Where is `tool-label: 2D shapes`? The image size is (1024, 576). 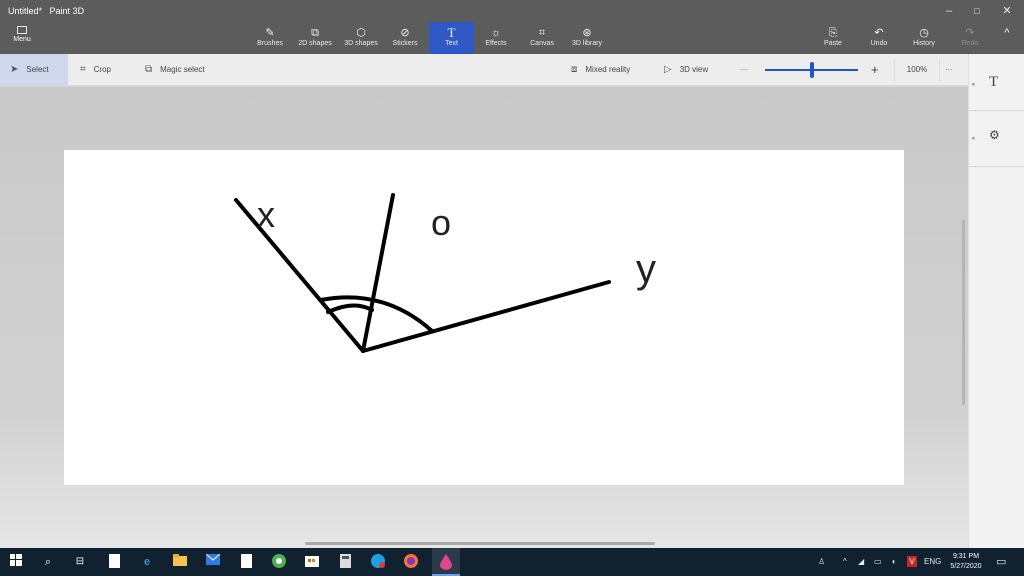
tool-label: 2D shapes is located at coordinates (315, 43).